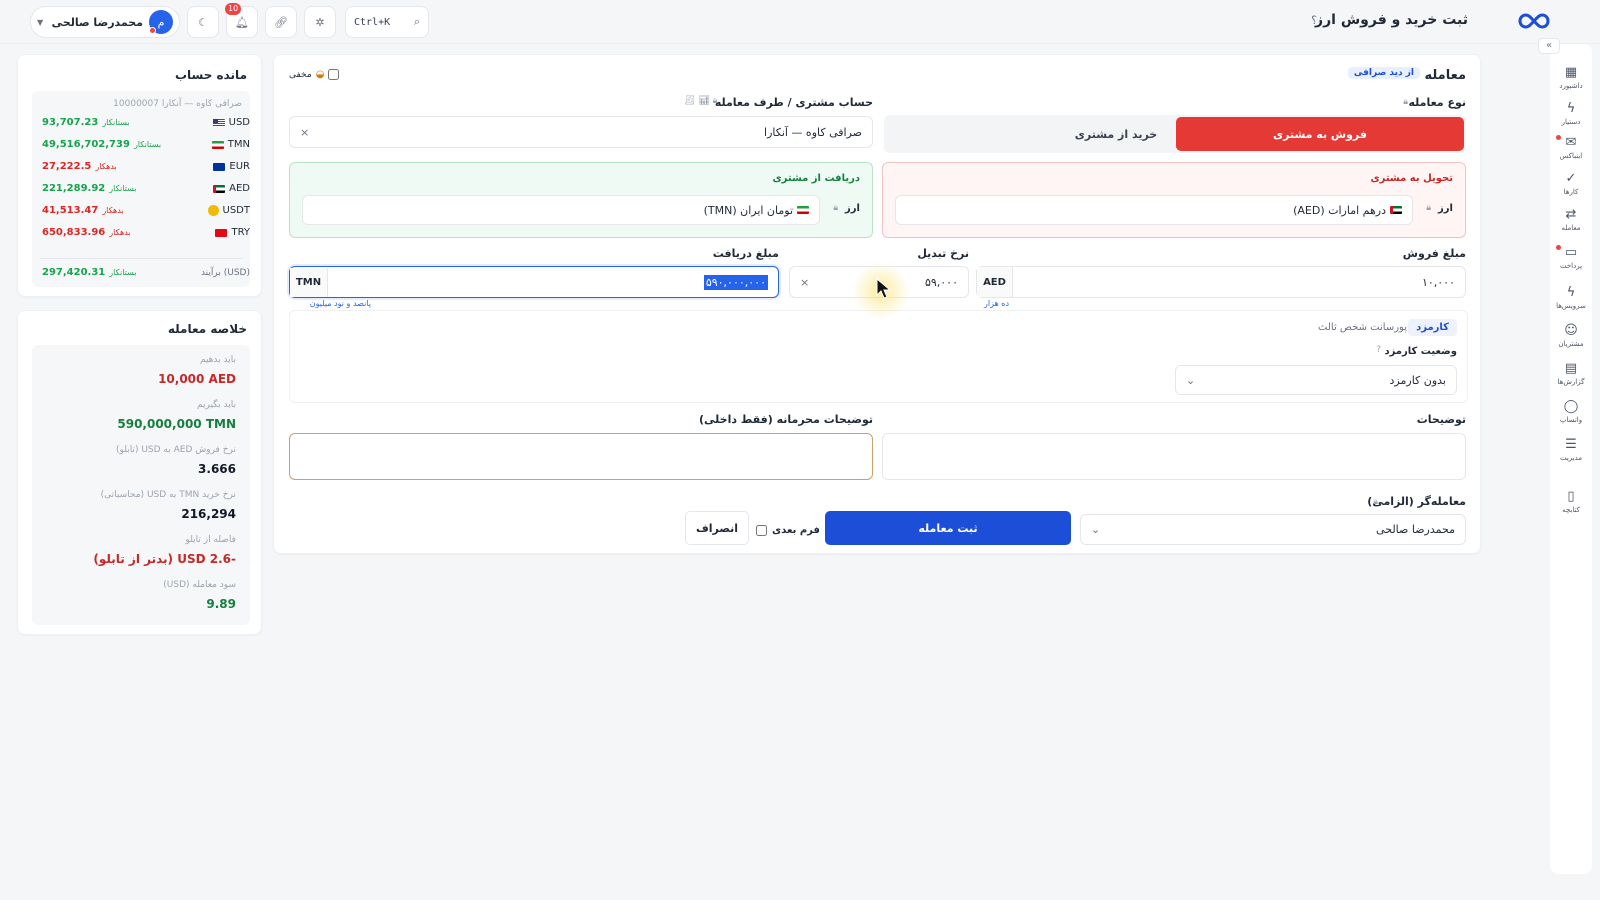  What do you see at coordinates (1571, 228) in the screenshot?
I see `rail-item-label: معامله` at bounding box center [1571, 228].